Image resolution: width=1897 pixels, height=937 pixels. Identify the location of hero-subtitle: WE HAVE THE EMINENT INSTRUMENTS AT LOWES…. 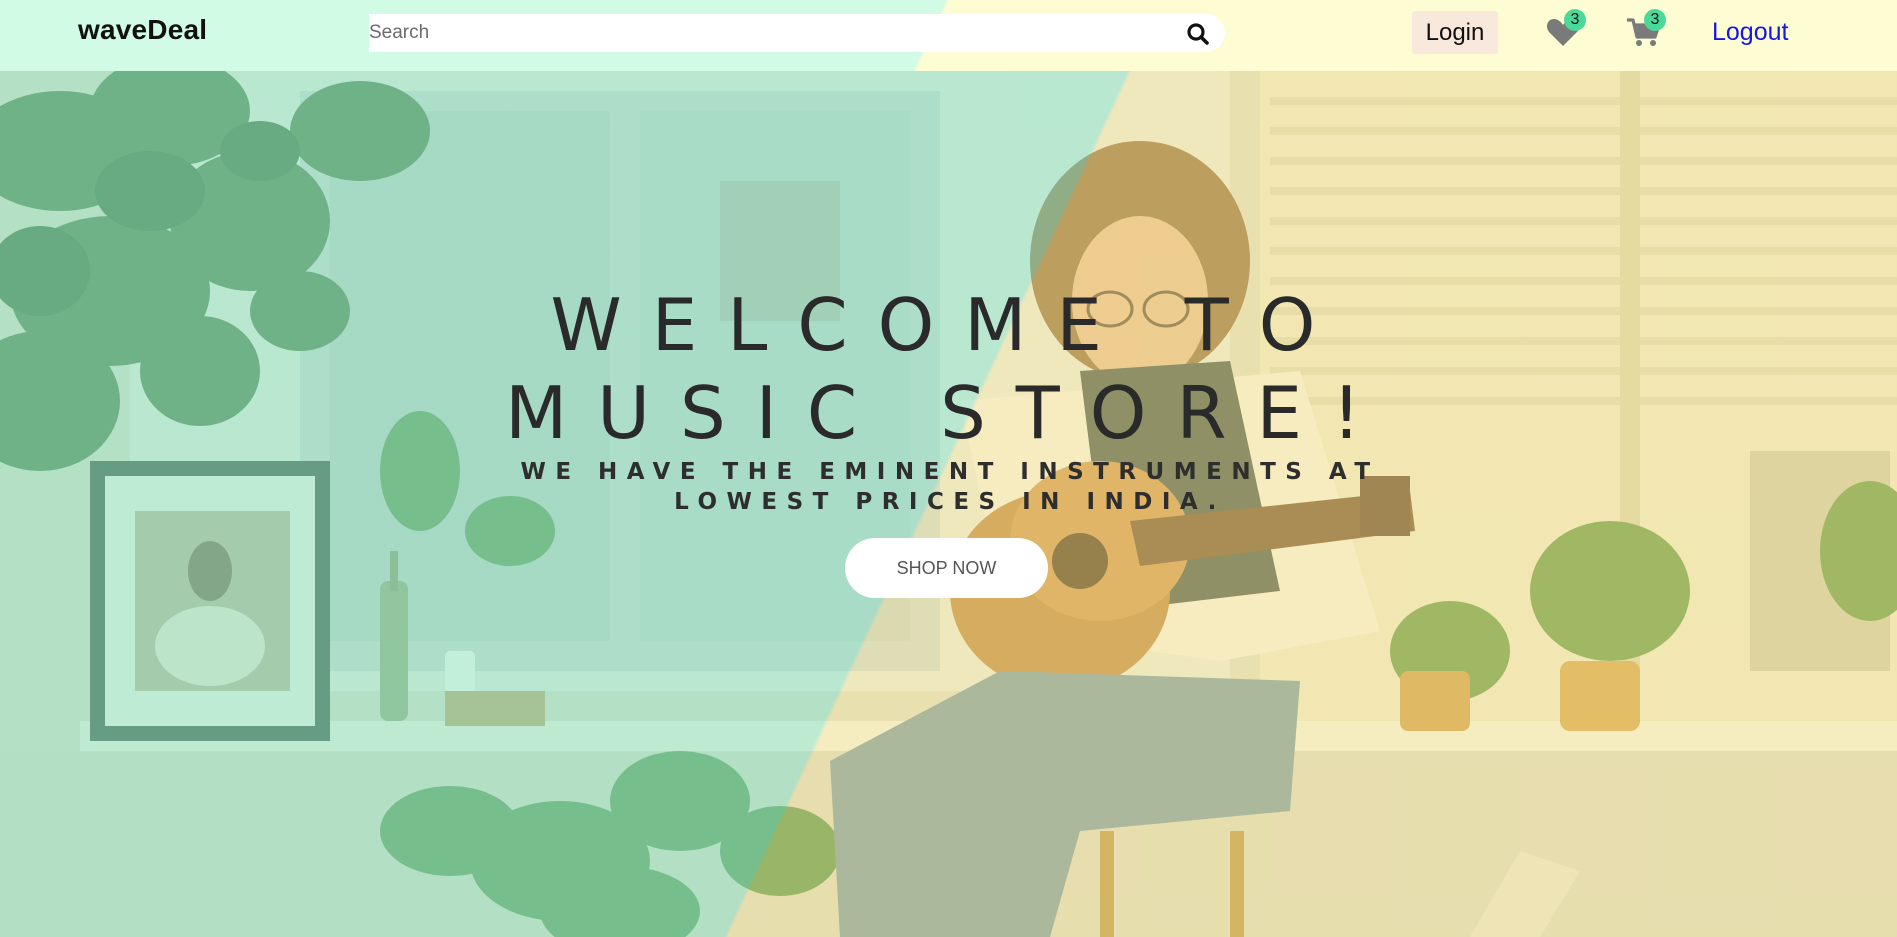
(950, 487).